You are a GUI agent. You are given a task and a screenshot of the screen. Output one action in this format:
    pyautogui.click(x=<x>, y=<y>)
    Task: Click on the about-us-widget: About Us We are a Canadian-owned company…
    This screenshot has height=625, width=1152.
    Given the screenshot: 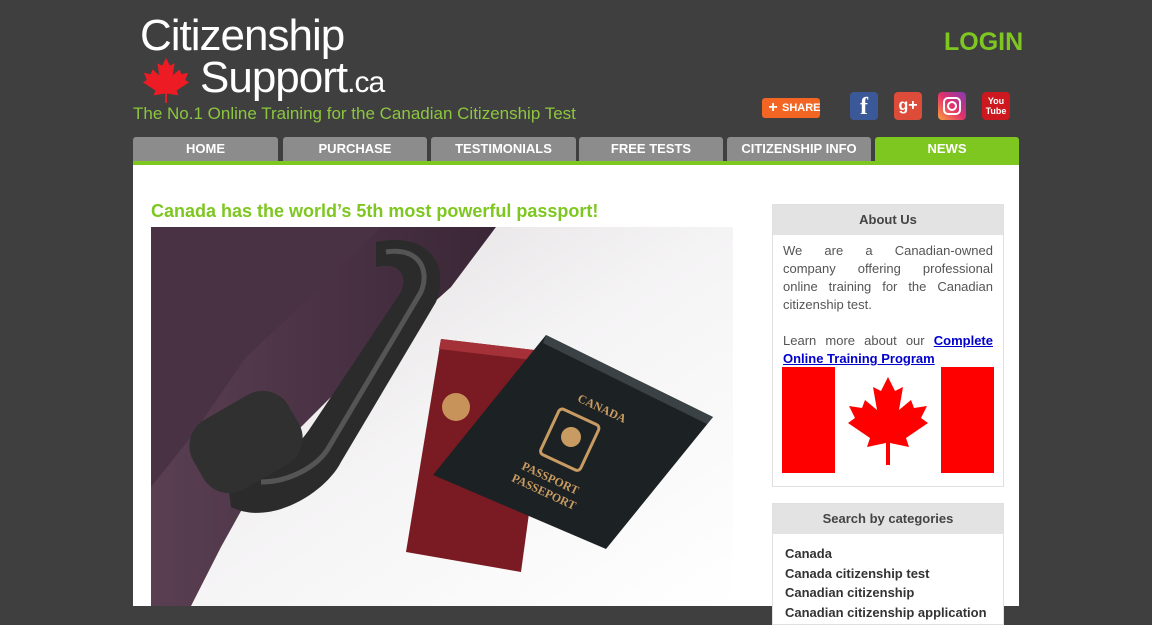 What is the action you would take?
    pyautogui.click(x=888, y=345)
    